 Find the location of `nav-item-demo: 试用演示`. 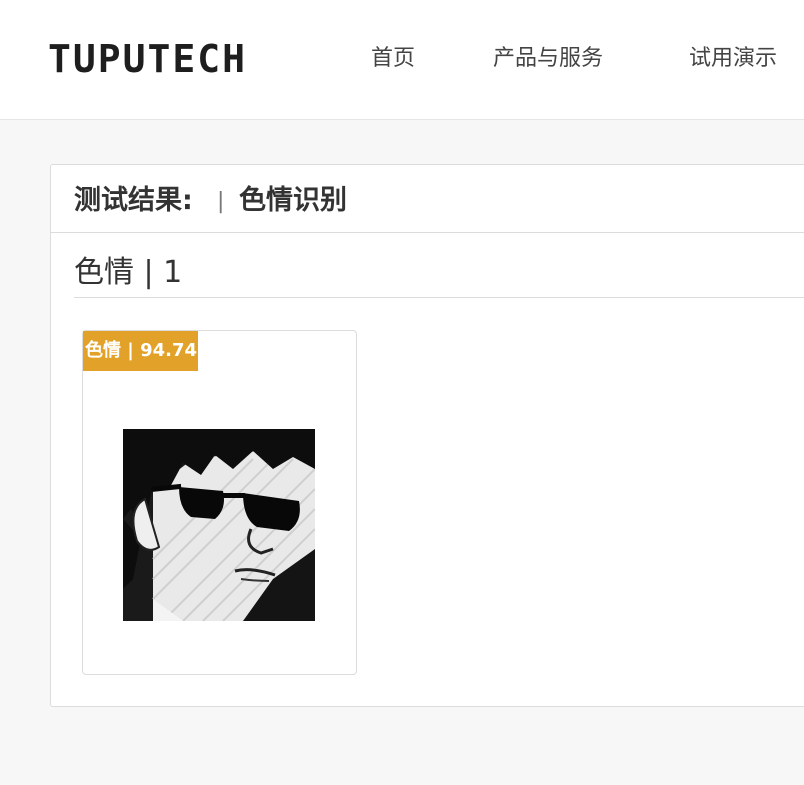

nav-item-demo: 试用演示 is located at coordinates (733, 59).